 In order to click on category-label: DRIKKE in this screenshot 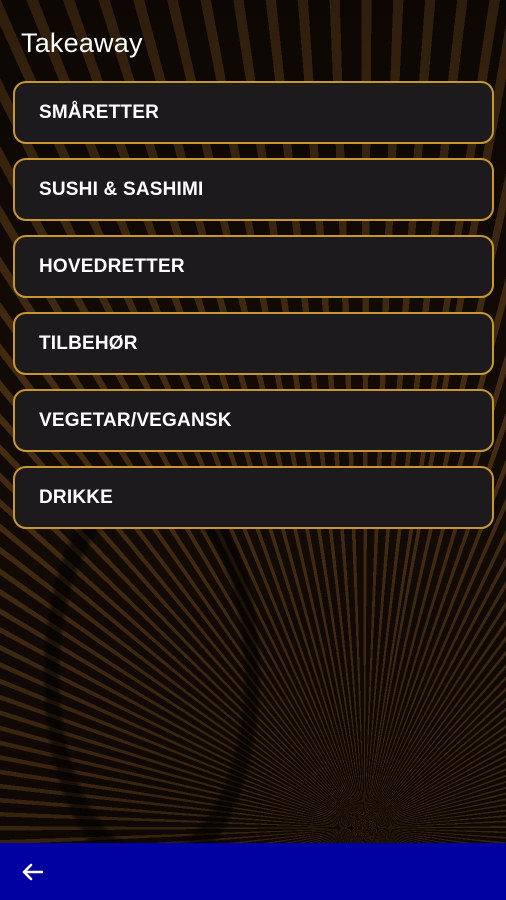, I will do `click(76, 497)`.